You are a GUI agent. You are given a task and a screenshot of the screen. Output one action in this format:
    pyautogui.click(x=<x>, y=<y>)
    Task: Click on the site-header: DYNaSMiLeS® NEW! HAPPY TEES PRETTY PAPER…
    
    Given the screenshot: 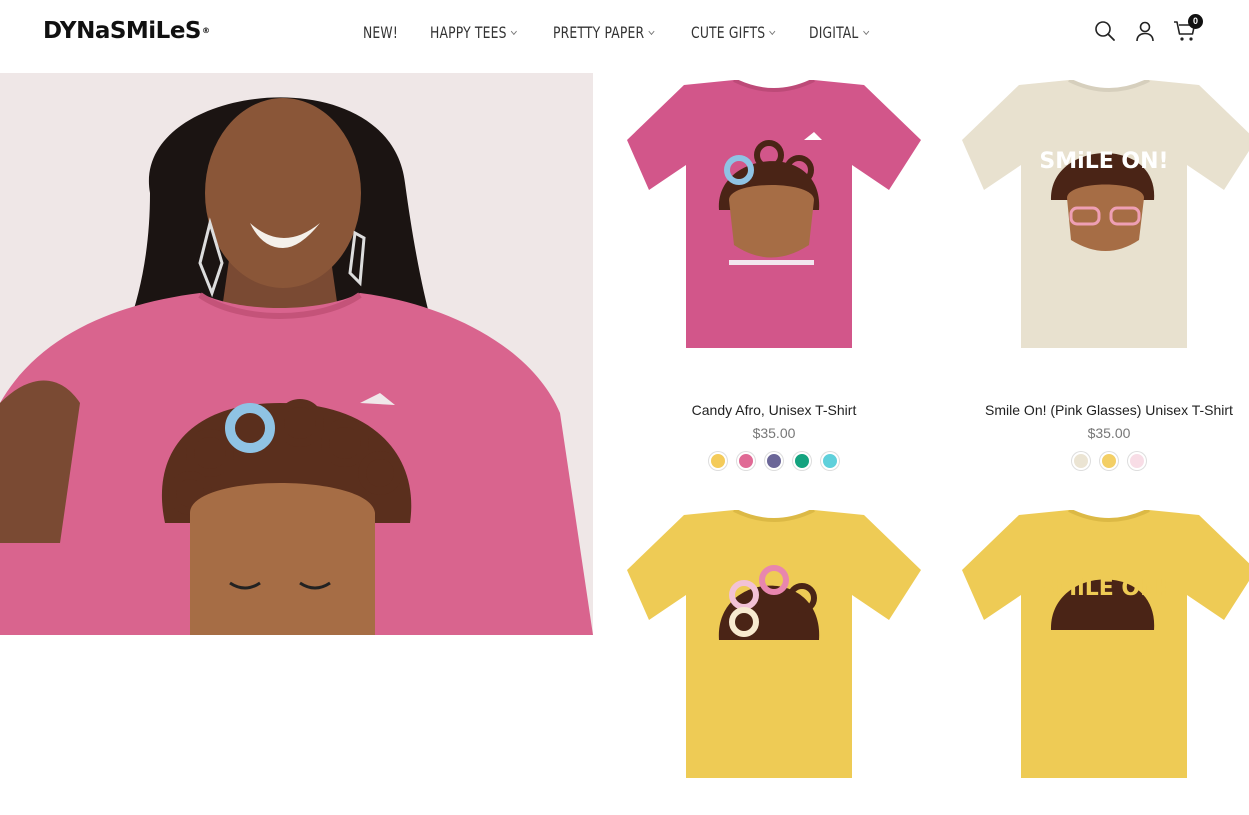 What is the action you would take?
    pyautogui.click(x=624, y=36)
    